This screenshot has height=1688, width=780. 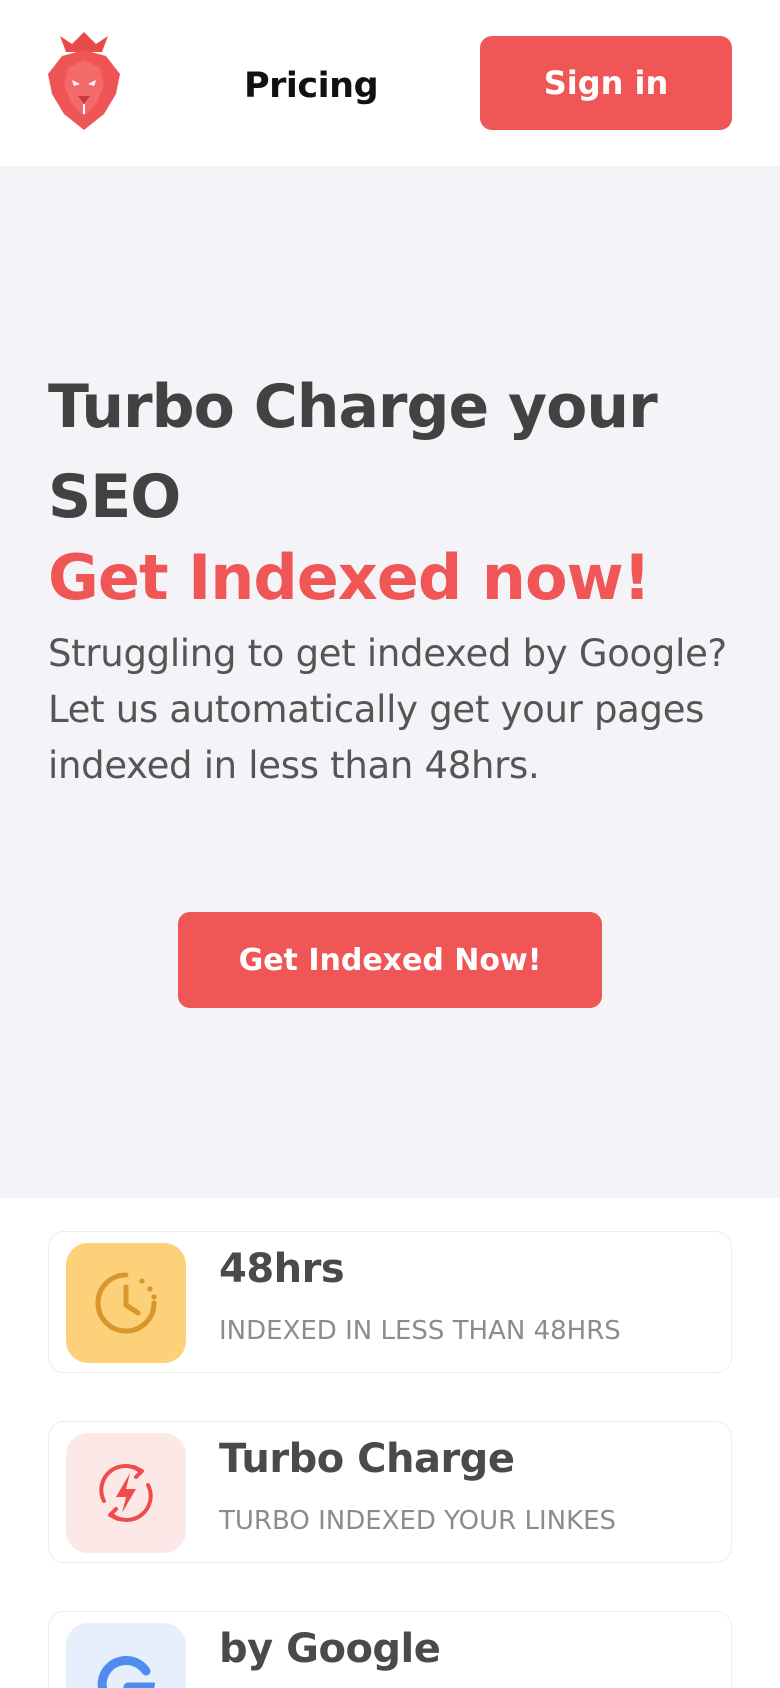 What do you see at coordinates (311, 86) in the screenshot?
I see `nav-pricing-link: Pricing` at bounding box center [311, 86].